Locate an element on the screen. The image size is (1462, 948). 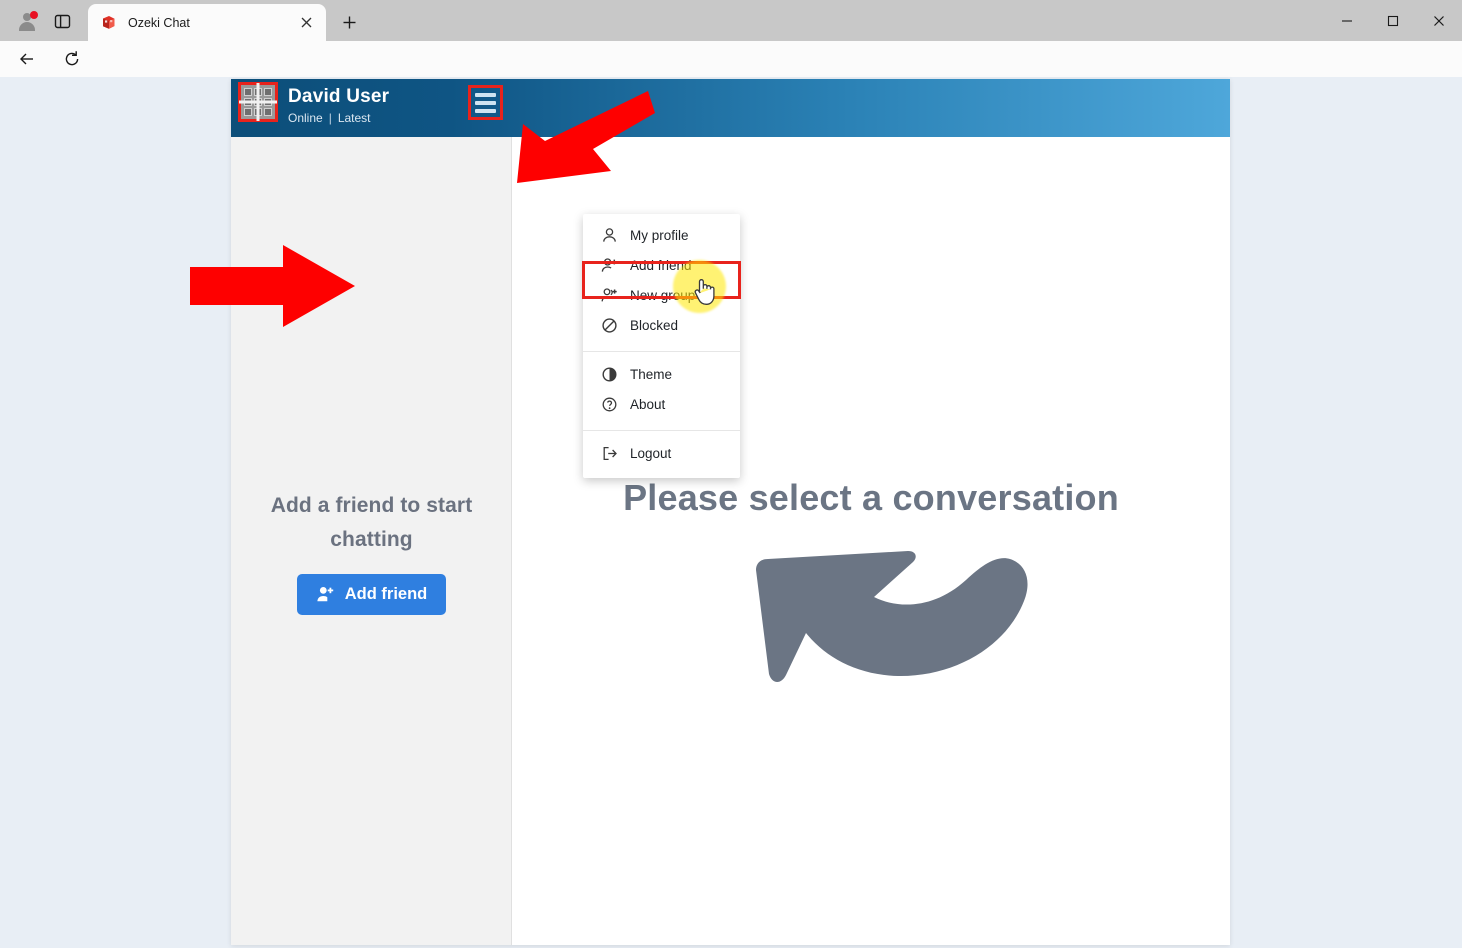
tab-title: Ozeki Chat is located at coordinates (159, 22).